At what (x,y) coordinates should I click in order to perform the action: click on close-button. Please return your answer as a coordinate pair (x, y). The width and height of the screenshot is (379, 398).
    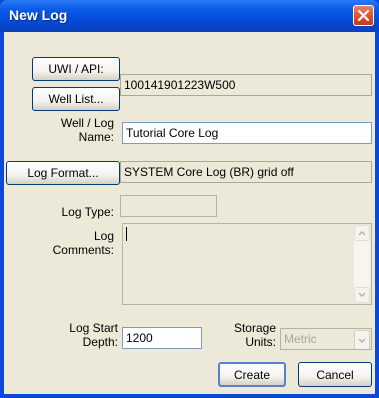
    Looking at the image, I should click on (363, 15).